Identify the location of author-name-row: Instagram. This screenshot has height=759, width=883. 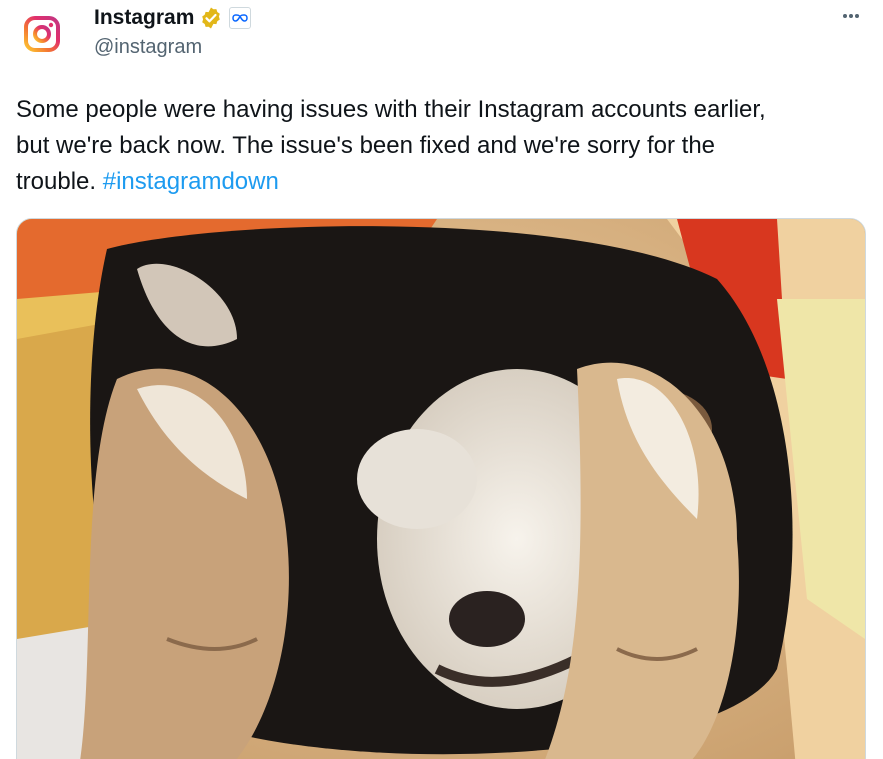
(173, 18).